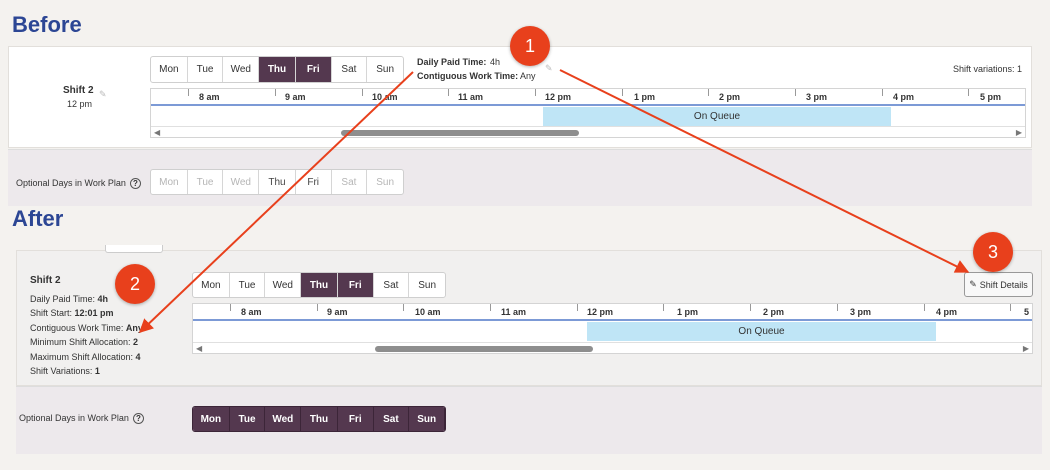  I want to click on after-detail-row: Maximum Shift Allocation: 4, so click(85, 357).